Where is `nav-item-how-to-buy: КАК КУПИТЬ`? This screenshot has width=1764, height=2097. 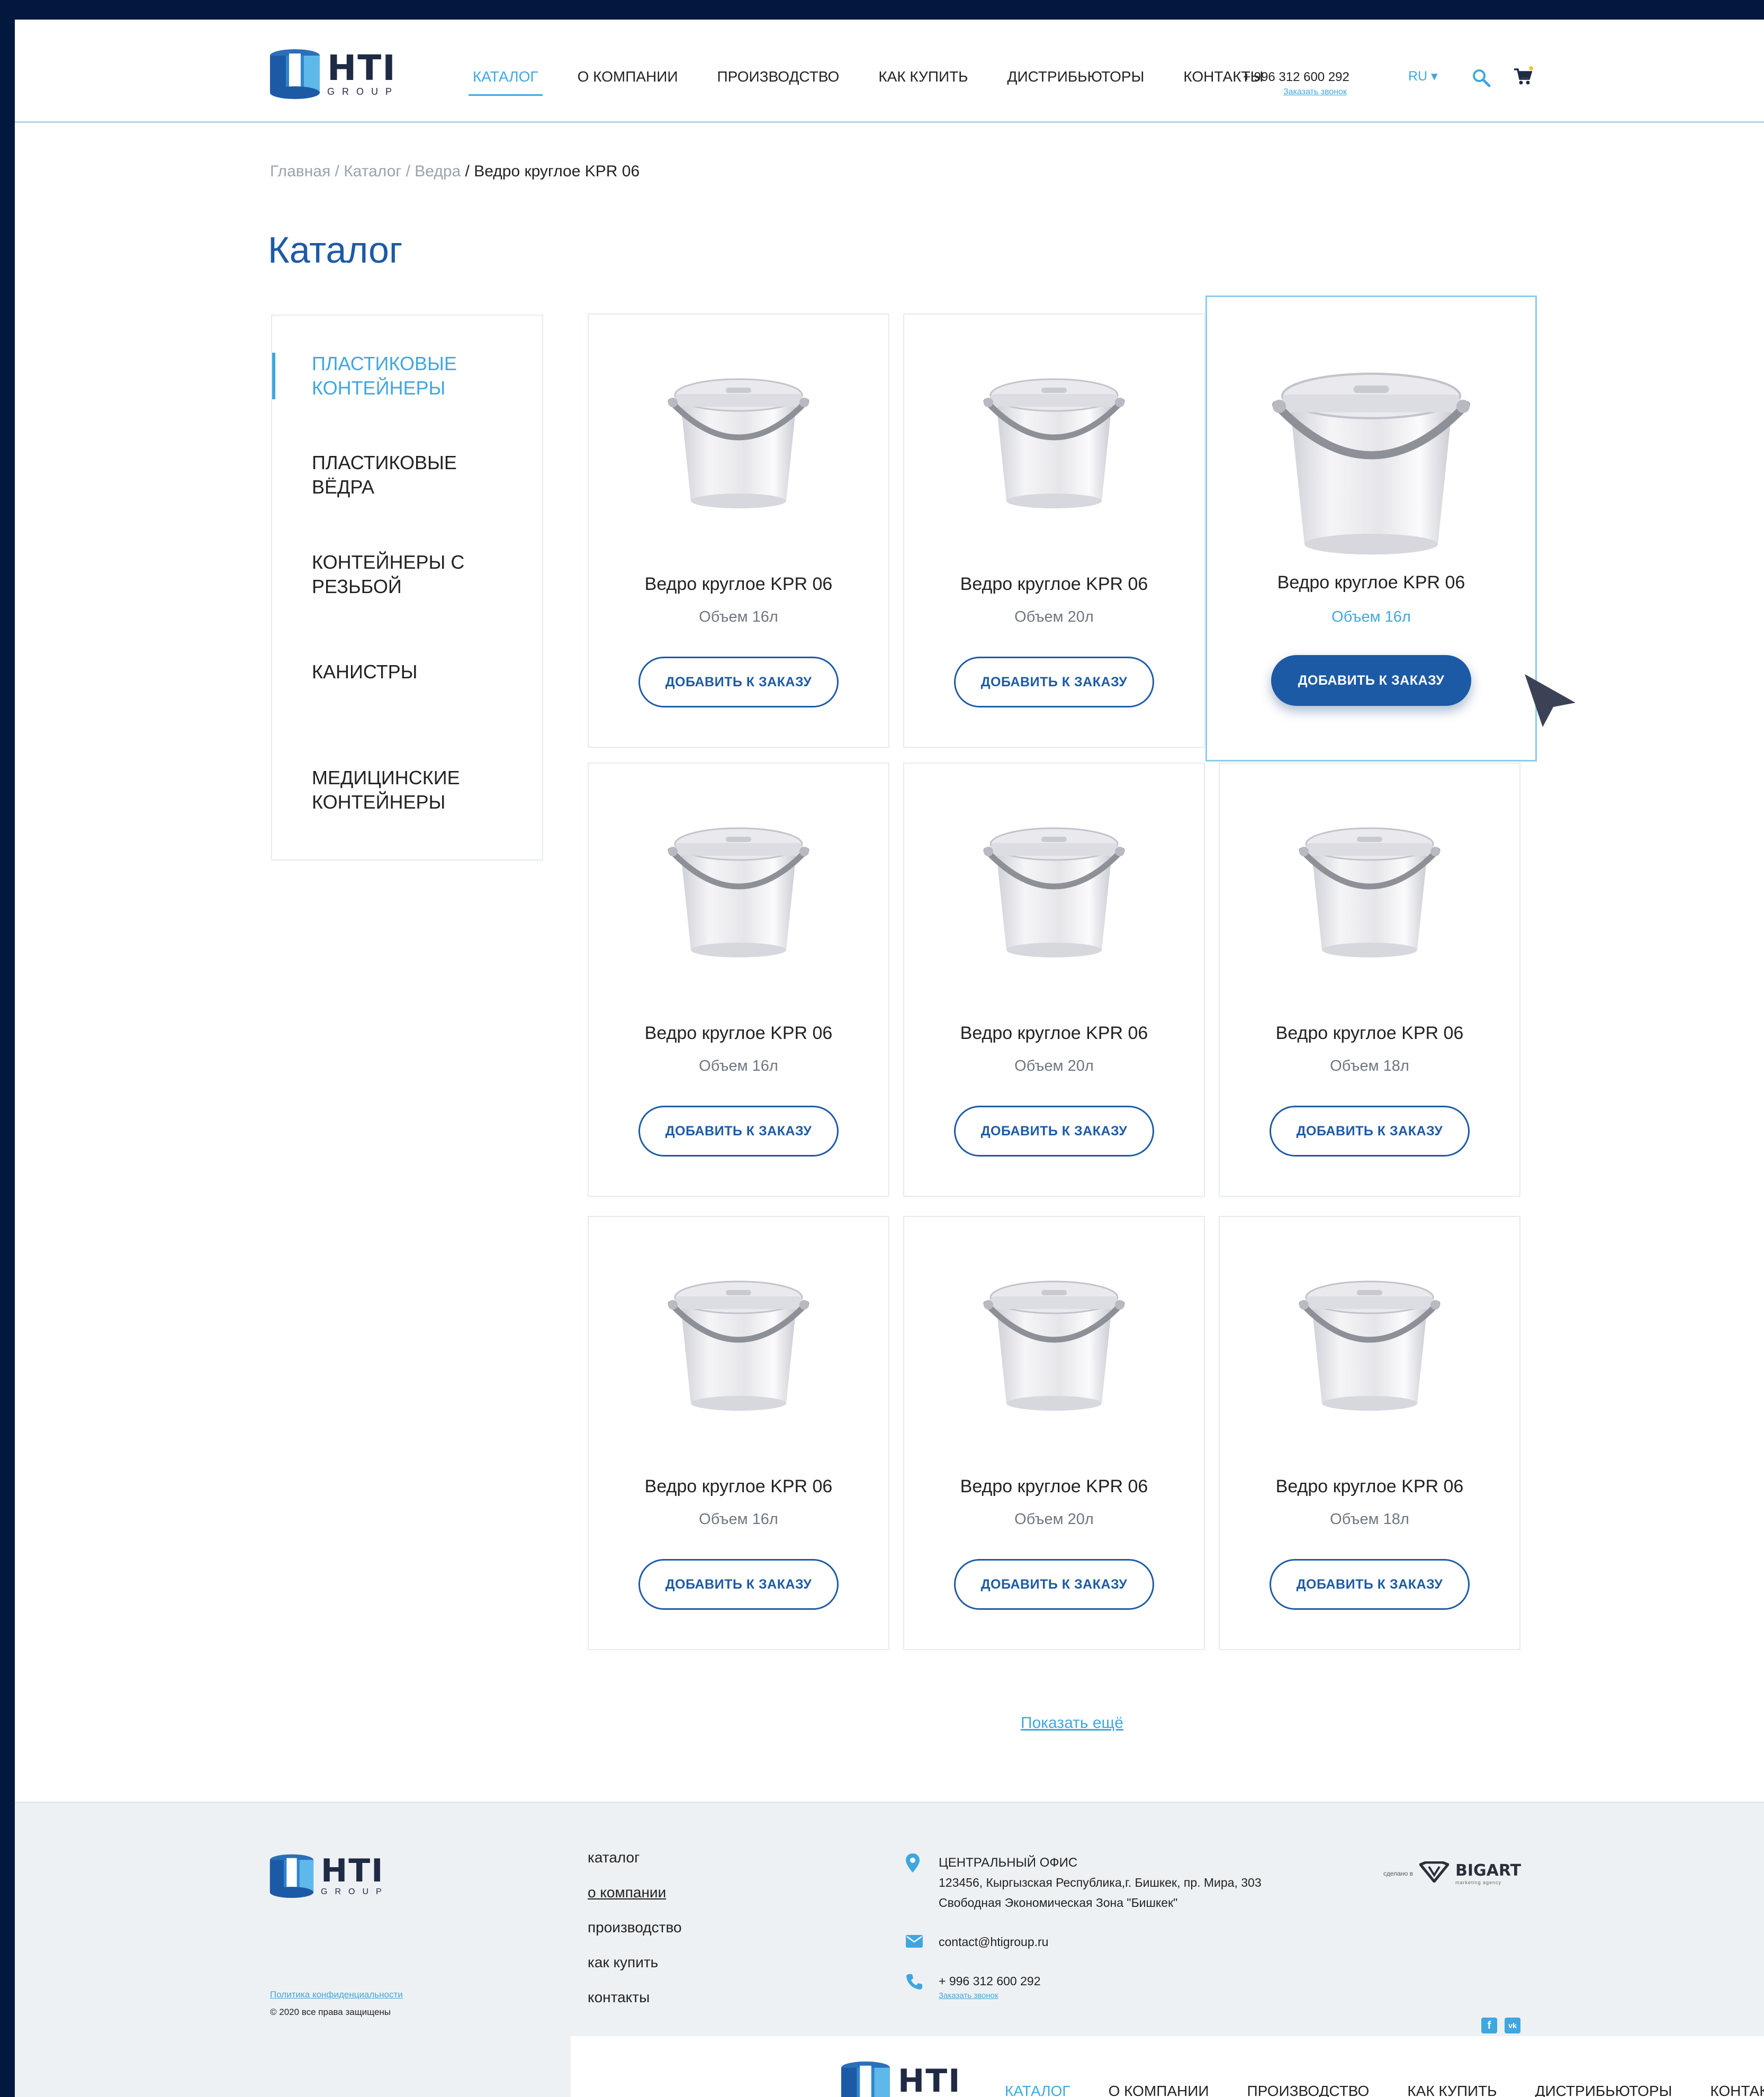 nav-item-how-to-buy: КАК КУПИТЬ is located at coordinates (923, 76).